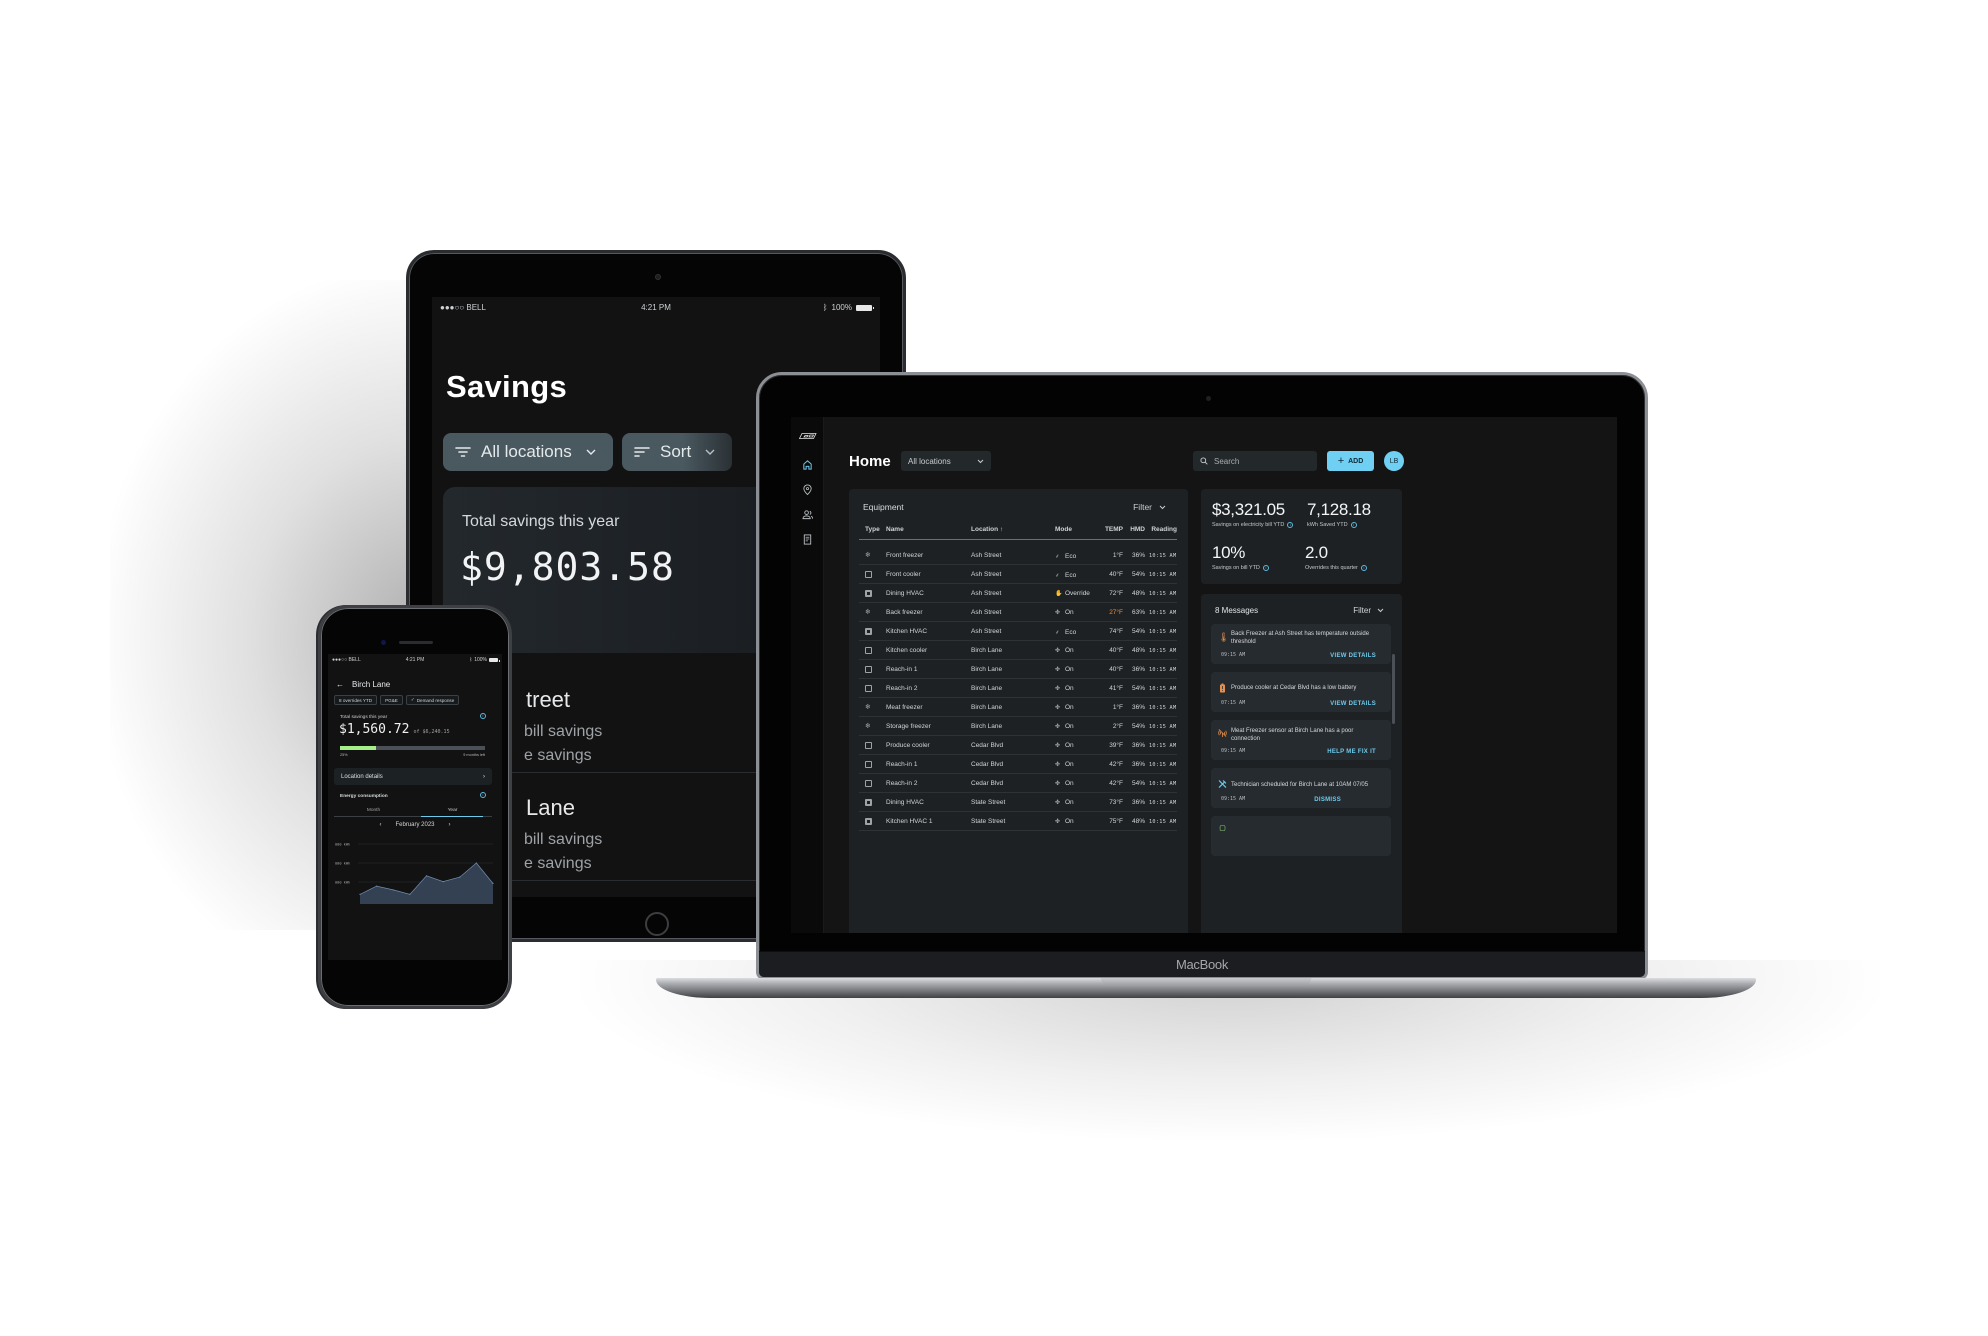 Image resolution: width=1988 pixels, height=1336 pixels. Describe the element at coordinates (380, 825) in the screenshot. I see `chevron-left-icon: ‹` at that location.